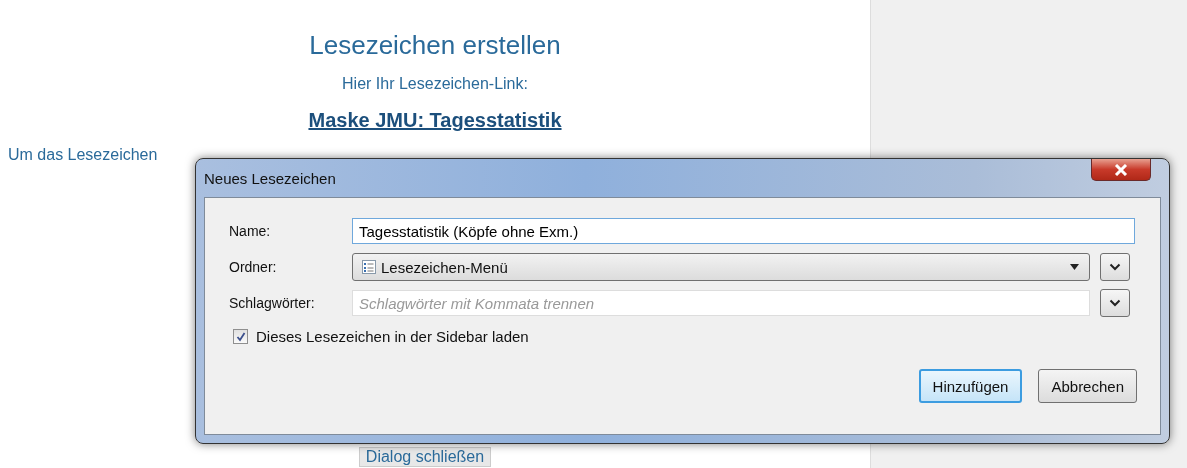 The height and width of the screenshot is (468, 1187). Describe the element at coordinates (250, 231) in the screenshot. I see `field-label: Name:` at that location.